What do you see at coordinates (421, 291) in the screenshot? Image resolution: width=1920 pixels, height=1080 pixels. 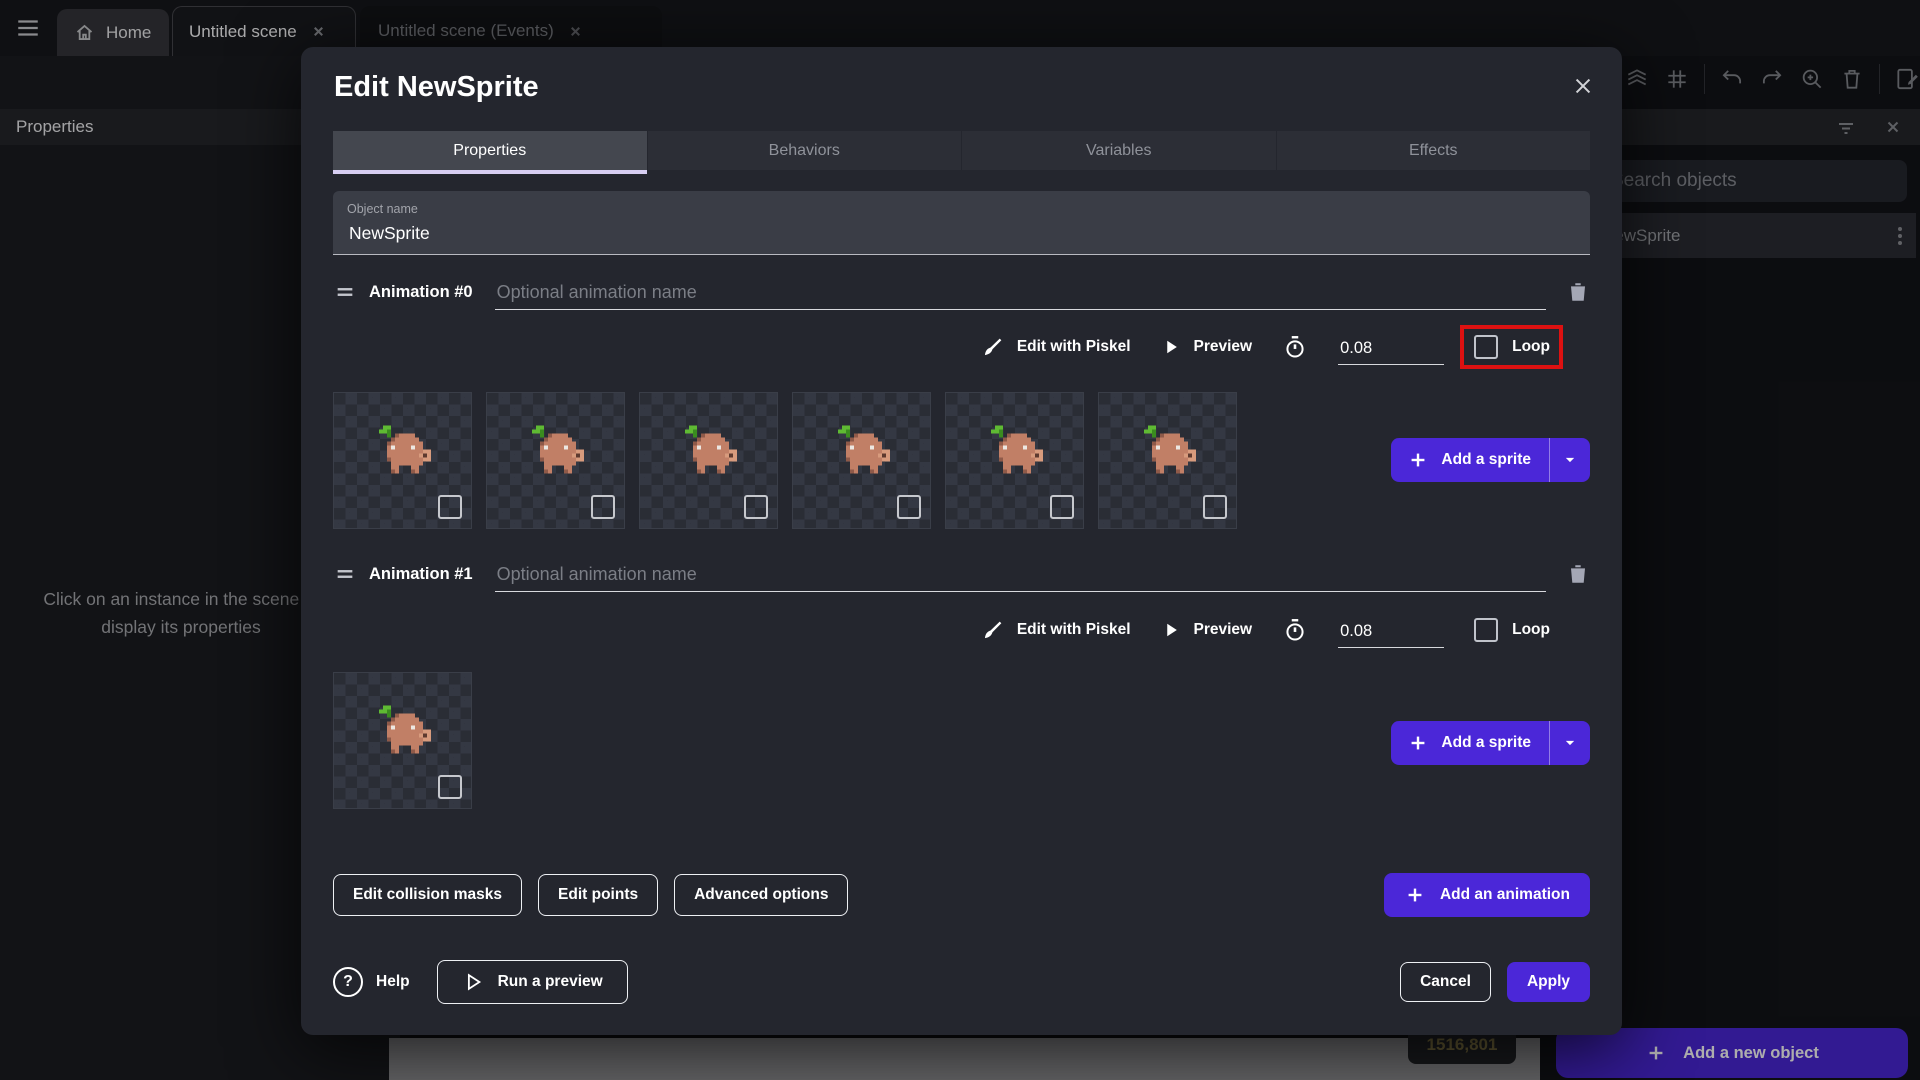 I see `animation-0-title: Animation #0` at bounding box center [421, 291].